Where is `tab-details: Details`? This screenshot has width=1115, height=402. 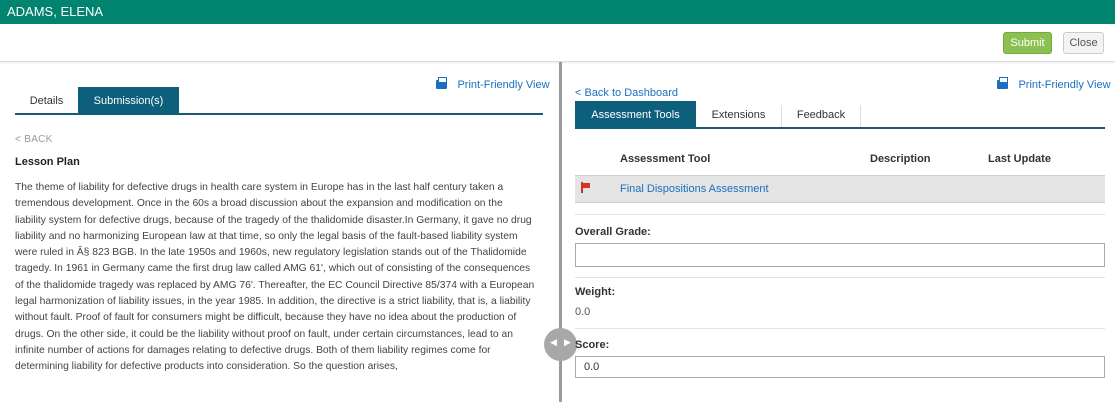 tab-details: Details is located at coordinates (46, 101).